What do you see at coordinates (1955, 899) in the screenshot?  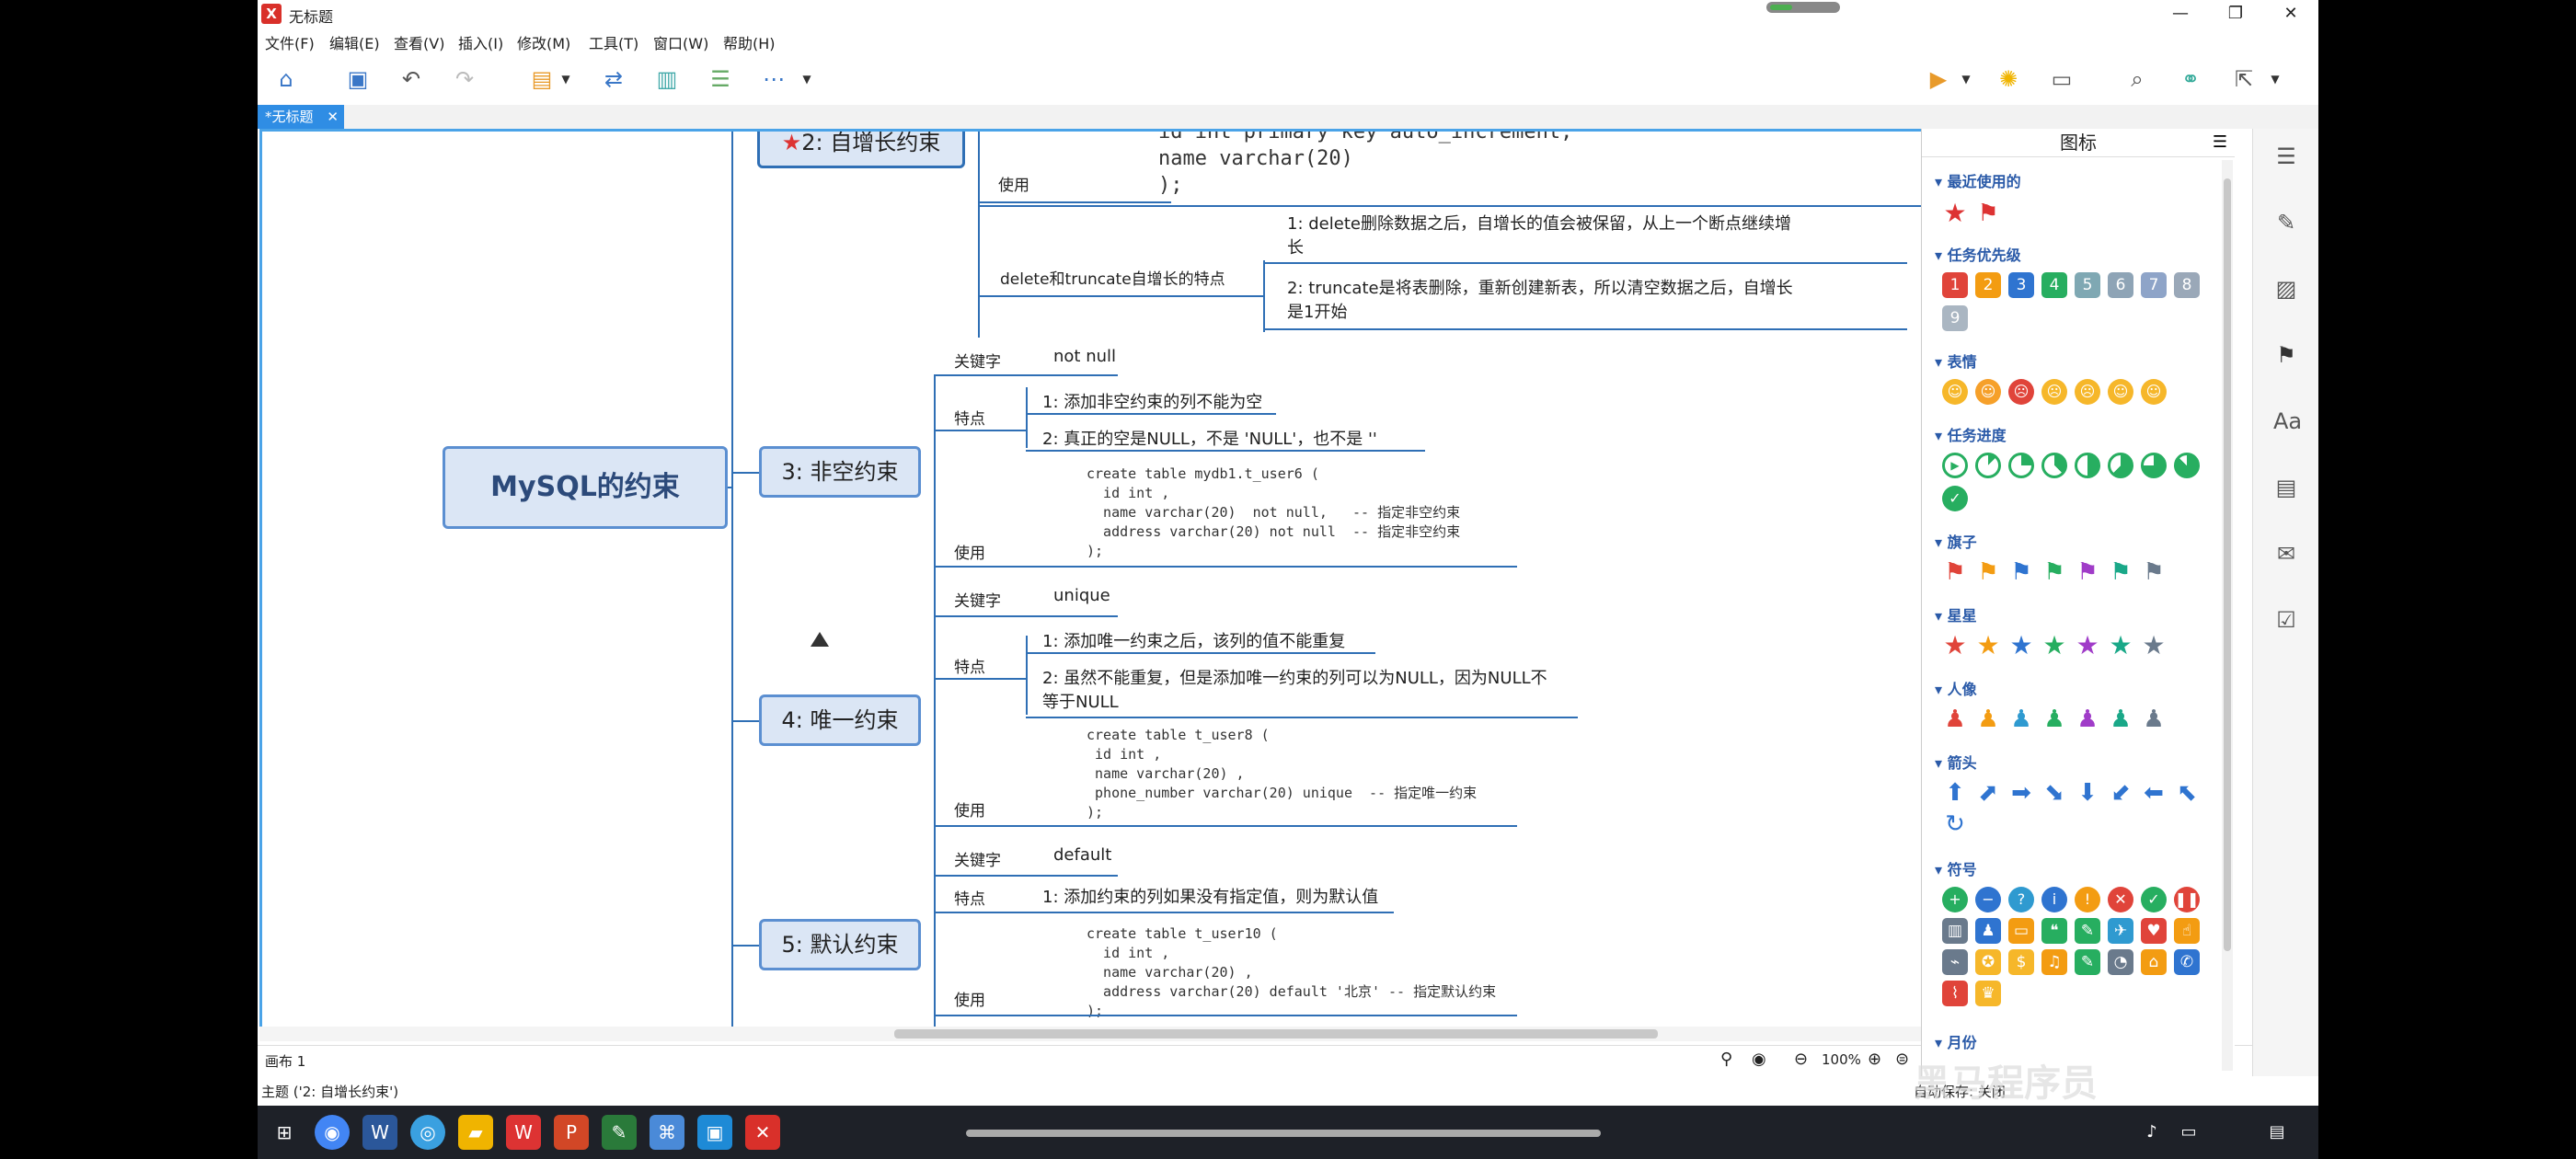 I see `plus-icon: +` at bounding box center [1955, 899].